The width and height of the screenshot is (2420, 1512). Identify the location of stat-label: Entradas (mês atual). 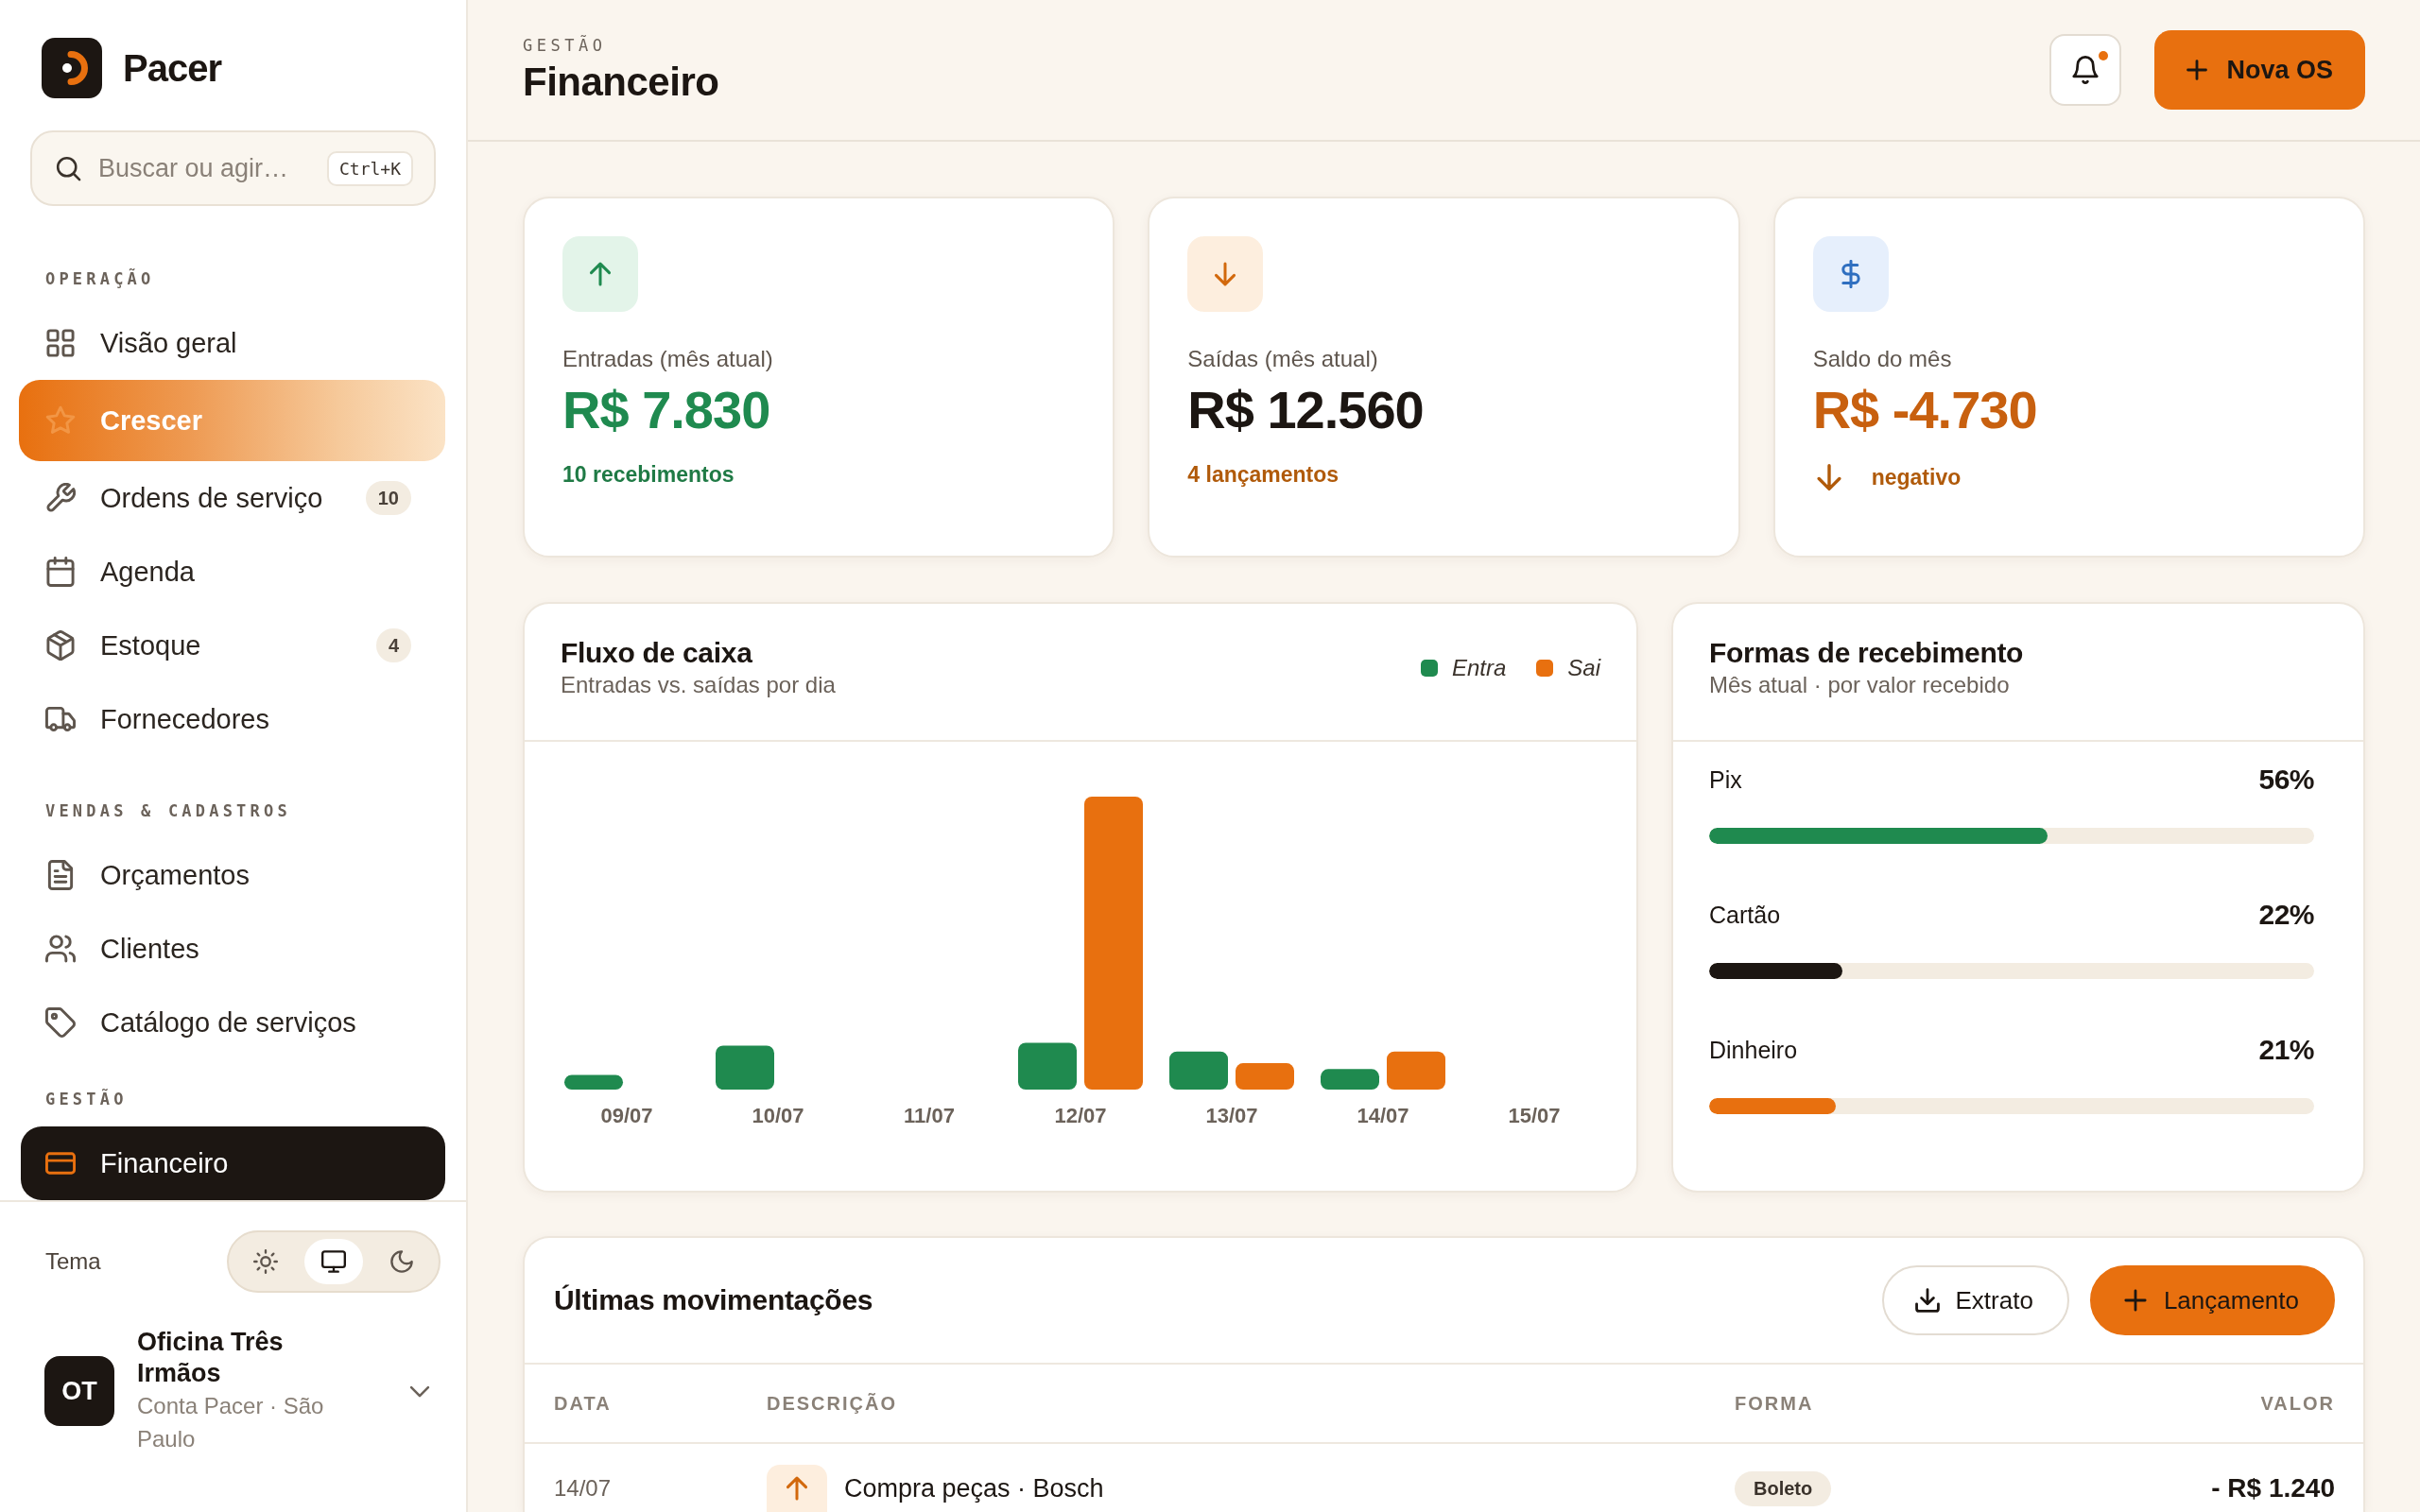
(668, 359).